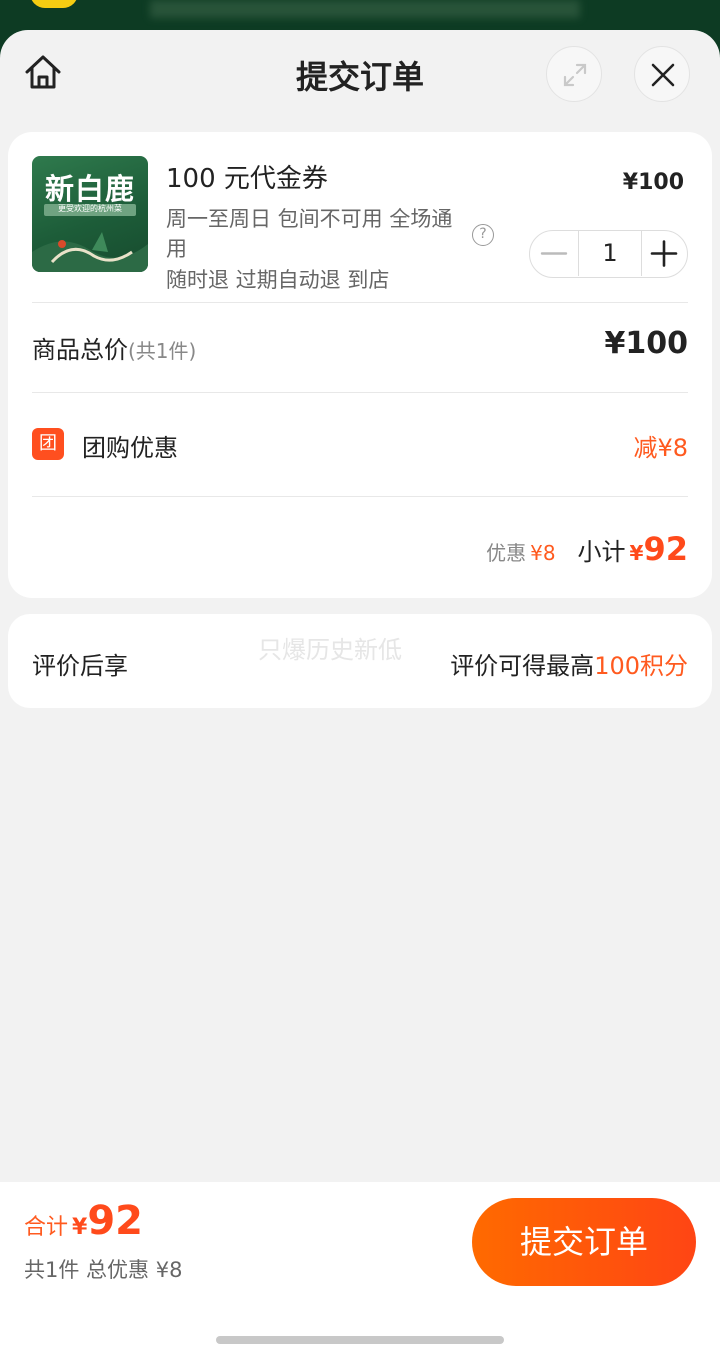 The height and width of the screenshot is (1359, 720). What do you see at coordinates (601, 552) in the screenshot?
I see `subtotal-label: 小计` at bounding box center [601, 552].